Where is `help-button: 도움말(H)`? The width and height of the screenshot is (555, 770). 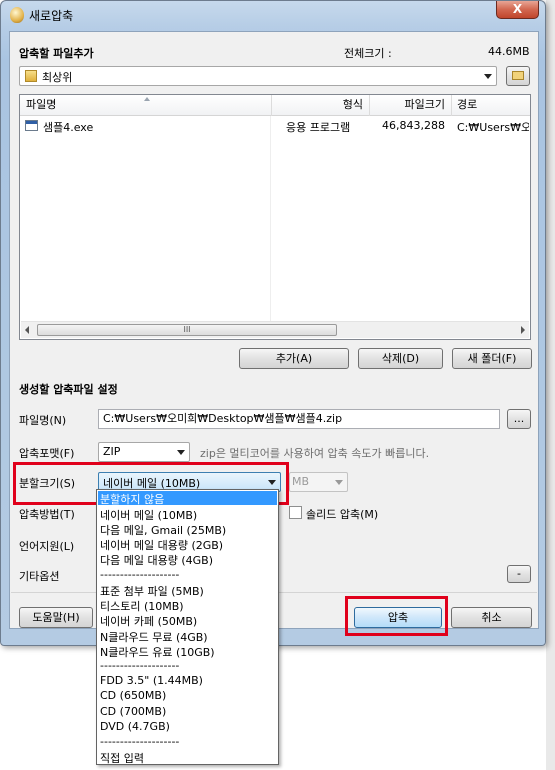
help-button: 도움말(H) is located at coordinates (56, 617).